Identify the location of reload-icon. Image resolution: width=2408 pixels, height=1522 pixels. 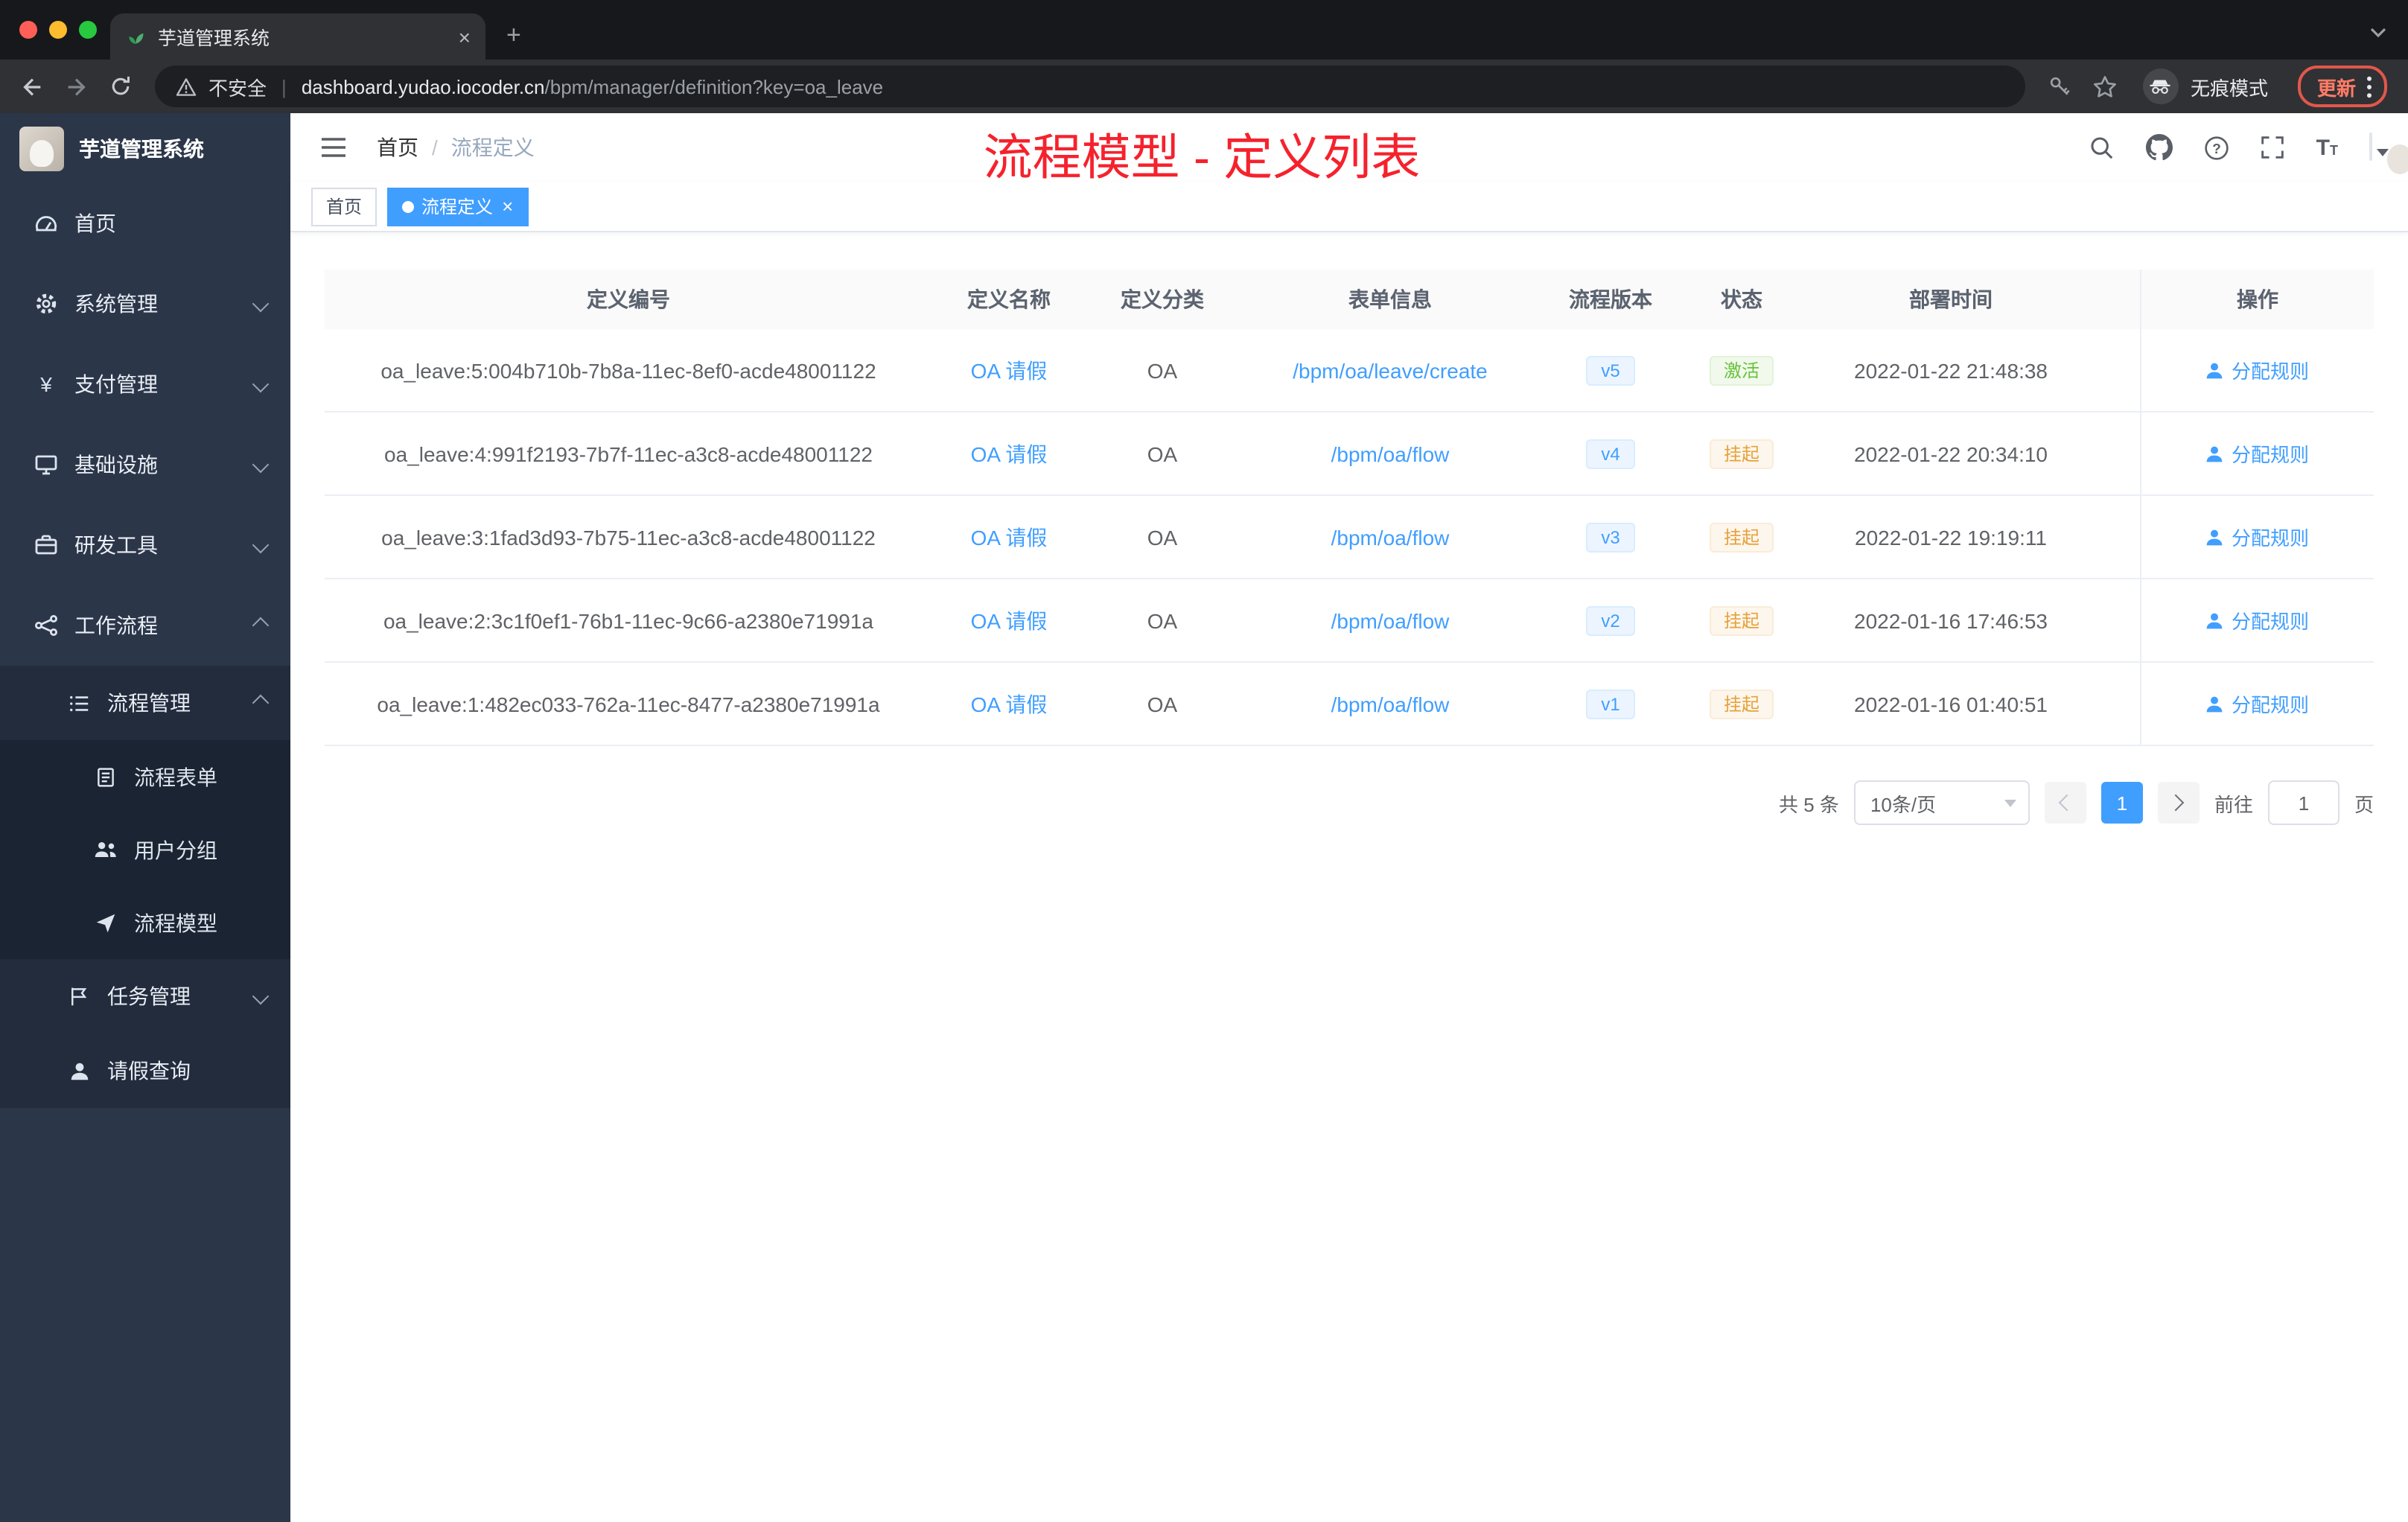
(120, 86).